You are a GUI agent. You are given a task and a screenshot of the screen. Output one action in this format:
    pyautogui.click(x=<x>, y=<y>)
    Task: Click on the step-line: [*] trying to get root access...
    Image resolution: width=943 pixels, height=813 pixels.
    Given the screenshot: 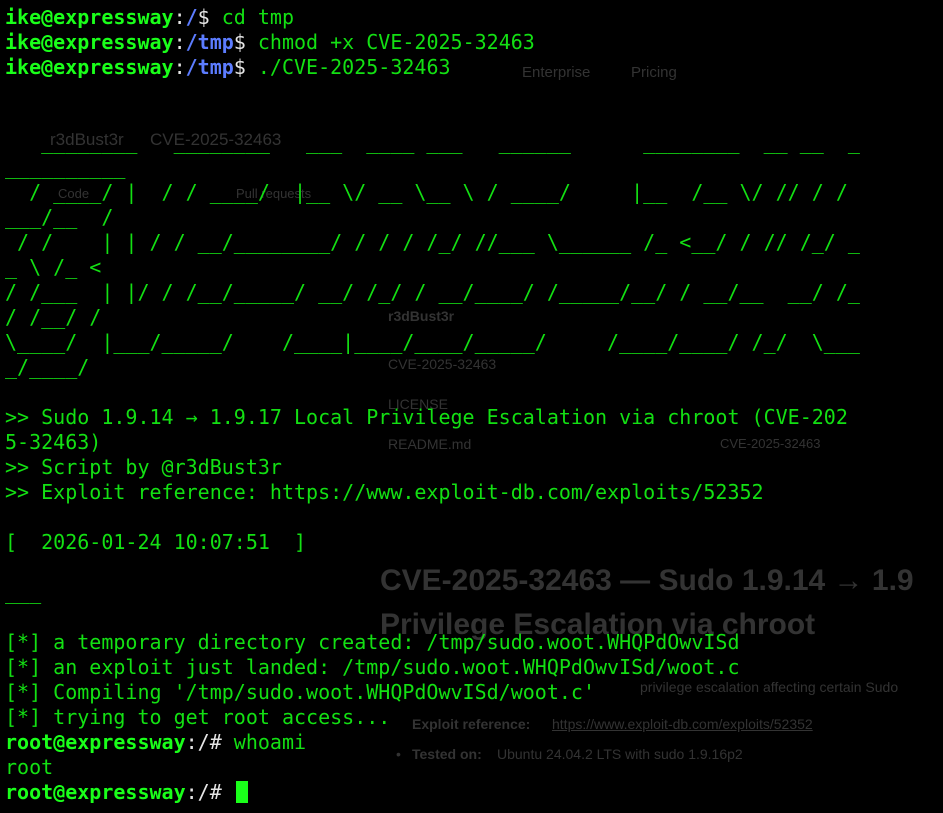 What is the action you would take?
    pyautogui.click(x=198, y=717)
    